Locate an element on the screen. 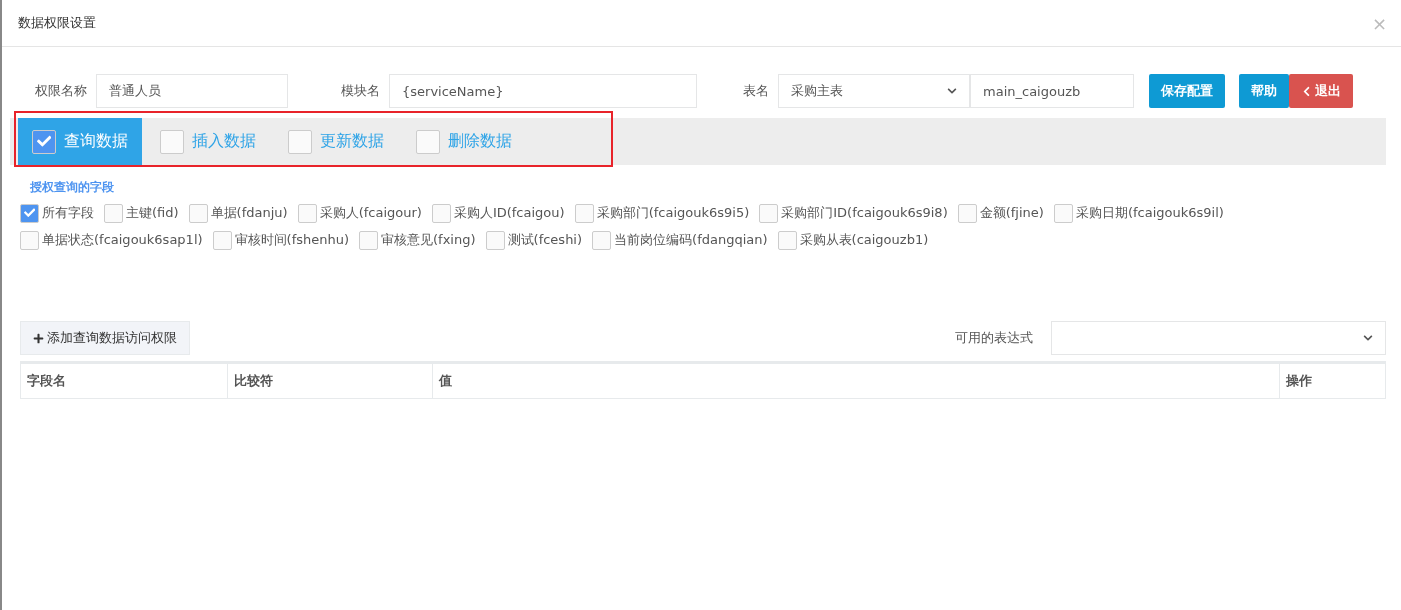  checkbox-label: 采购部门(fcaigouk6s9i5) is located at coordinates (673, 213).